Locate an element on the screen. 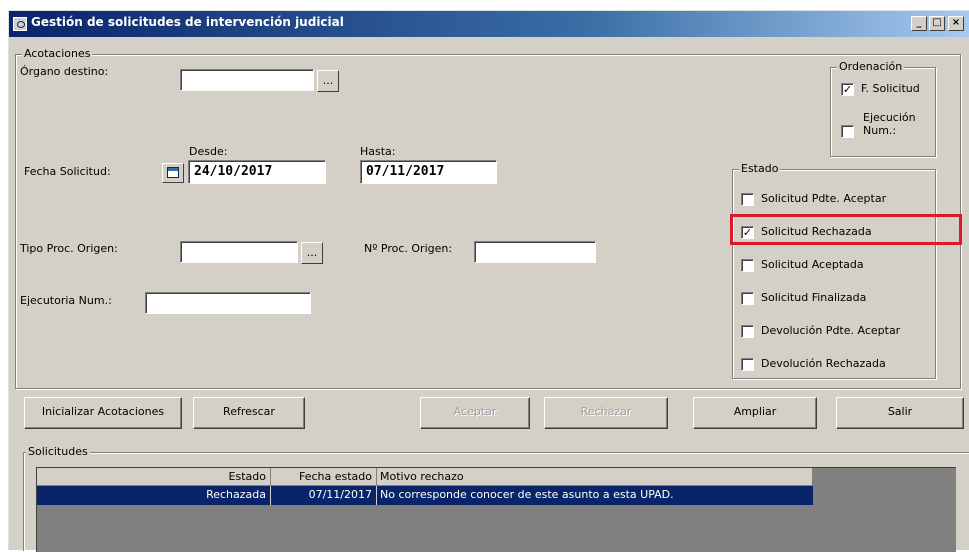 The height and width of the screenshot is (552, 969). refrescar-button: Refrescar is located at coordinates (249, 413).